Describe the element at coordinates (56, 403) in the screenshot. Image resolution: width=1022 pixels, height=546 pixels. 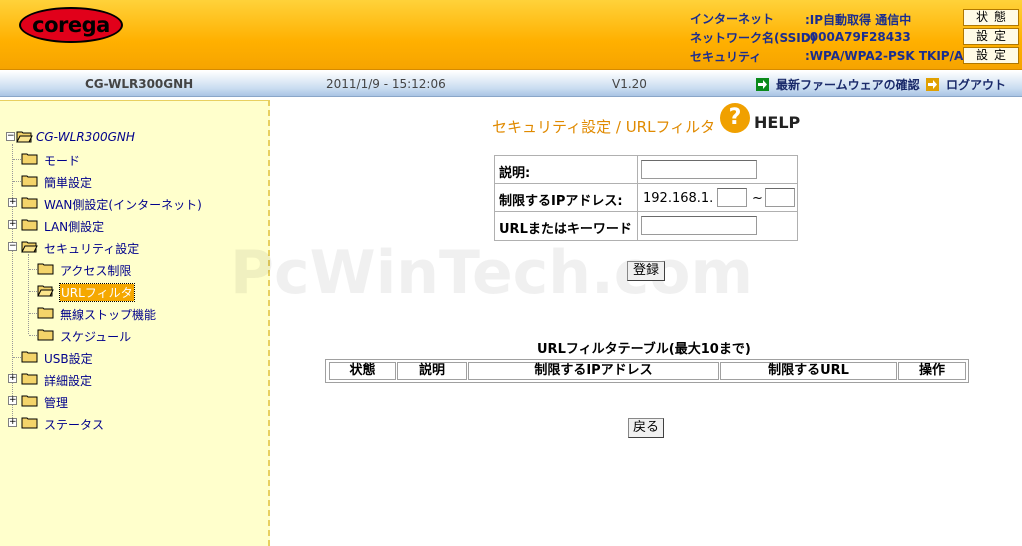
I see `sidebar-item-label: 管理` at that location.